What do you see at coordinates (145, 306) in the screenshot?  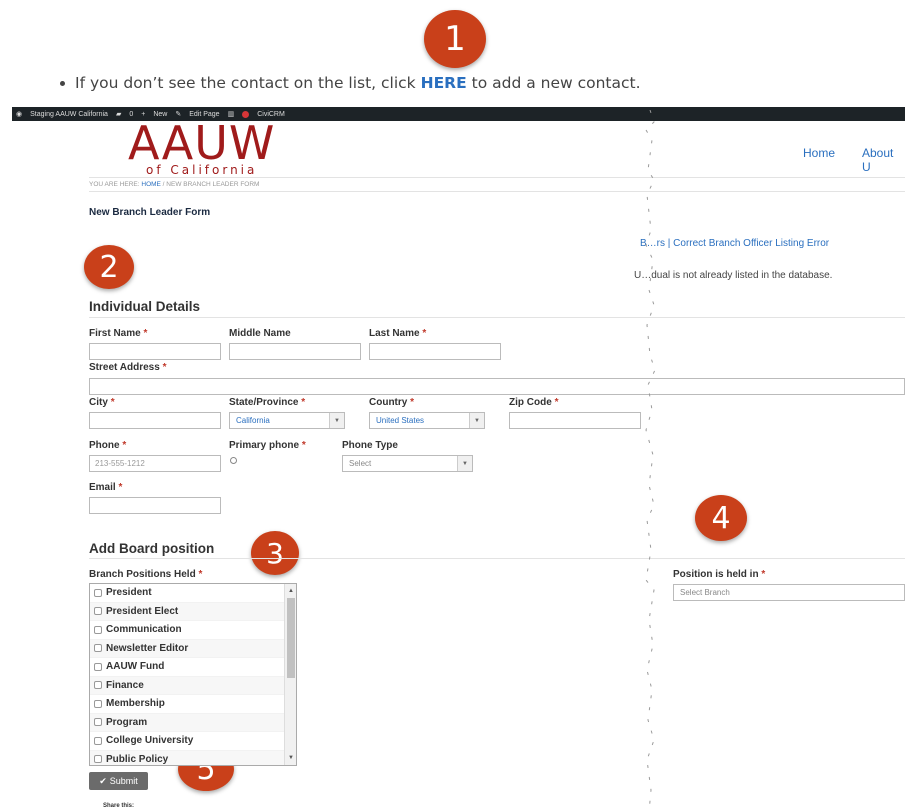 I see `section-individual-details: Individual Details` at bounding box center [145, 306].